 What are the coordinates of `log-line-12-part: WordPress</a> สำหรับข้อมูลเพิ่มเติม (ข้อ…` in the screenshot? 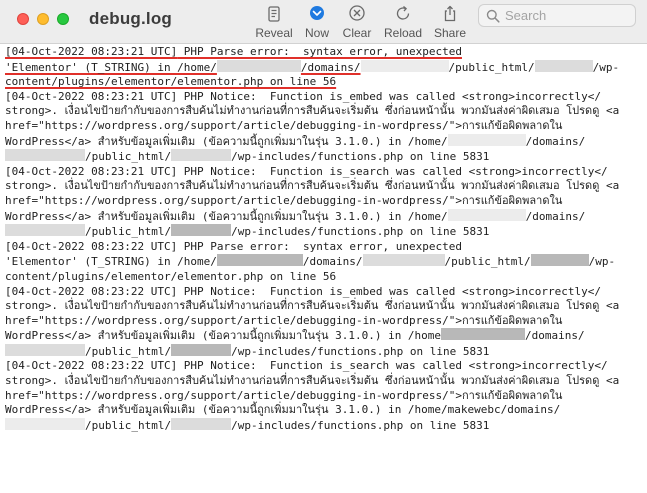 It's located at (226, 216).